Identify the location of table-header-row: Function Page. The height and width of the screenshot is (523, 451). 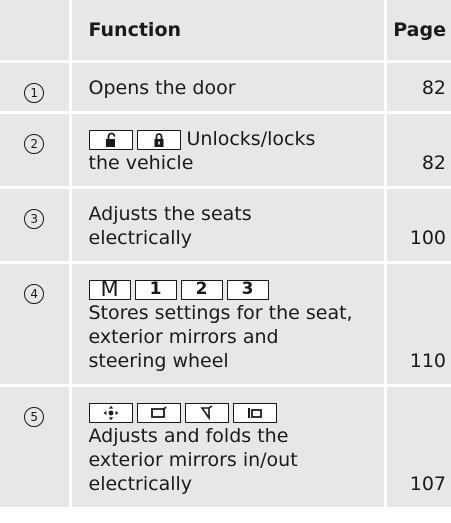
(225, 31).